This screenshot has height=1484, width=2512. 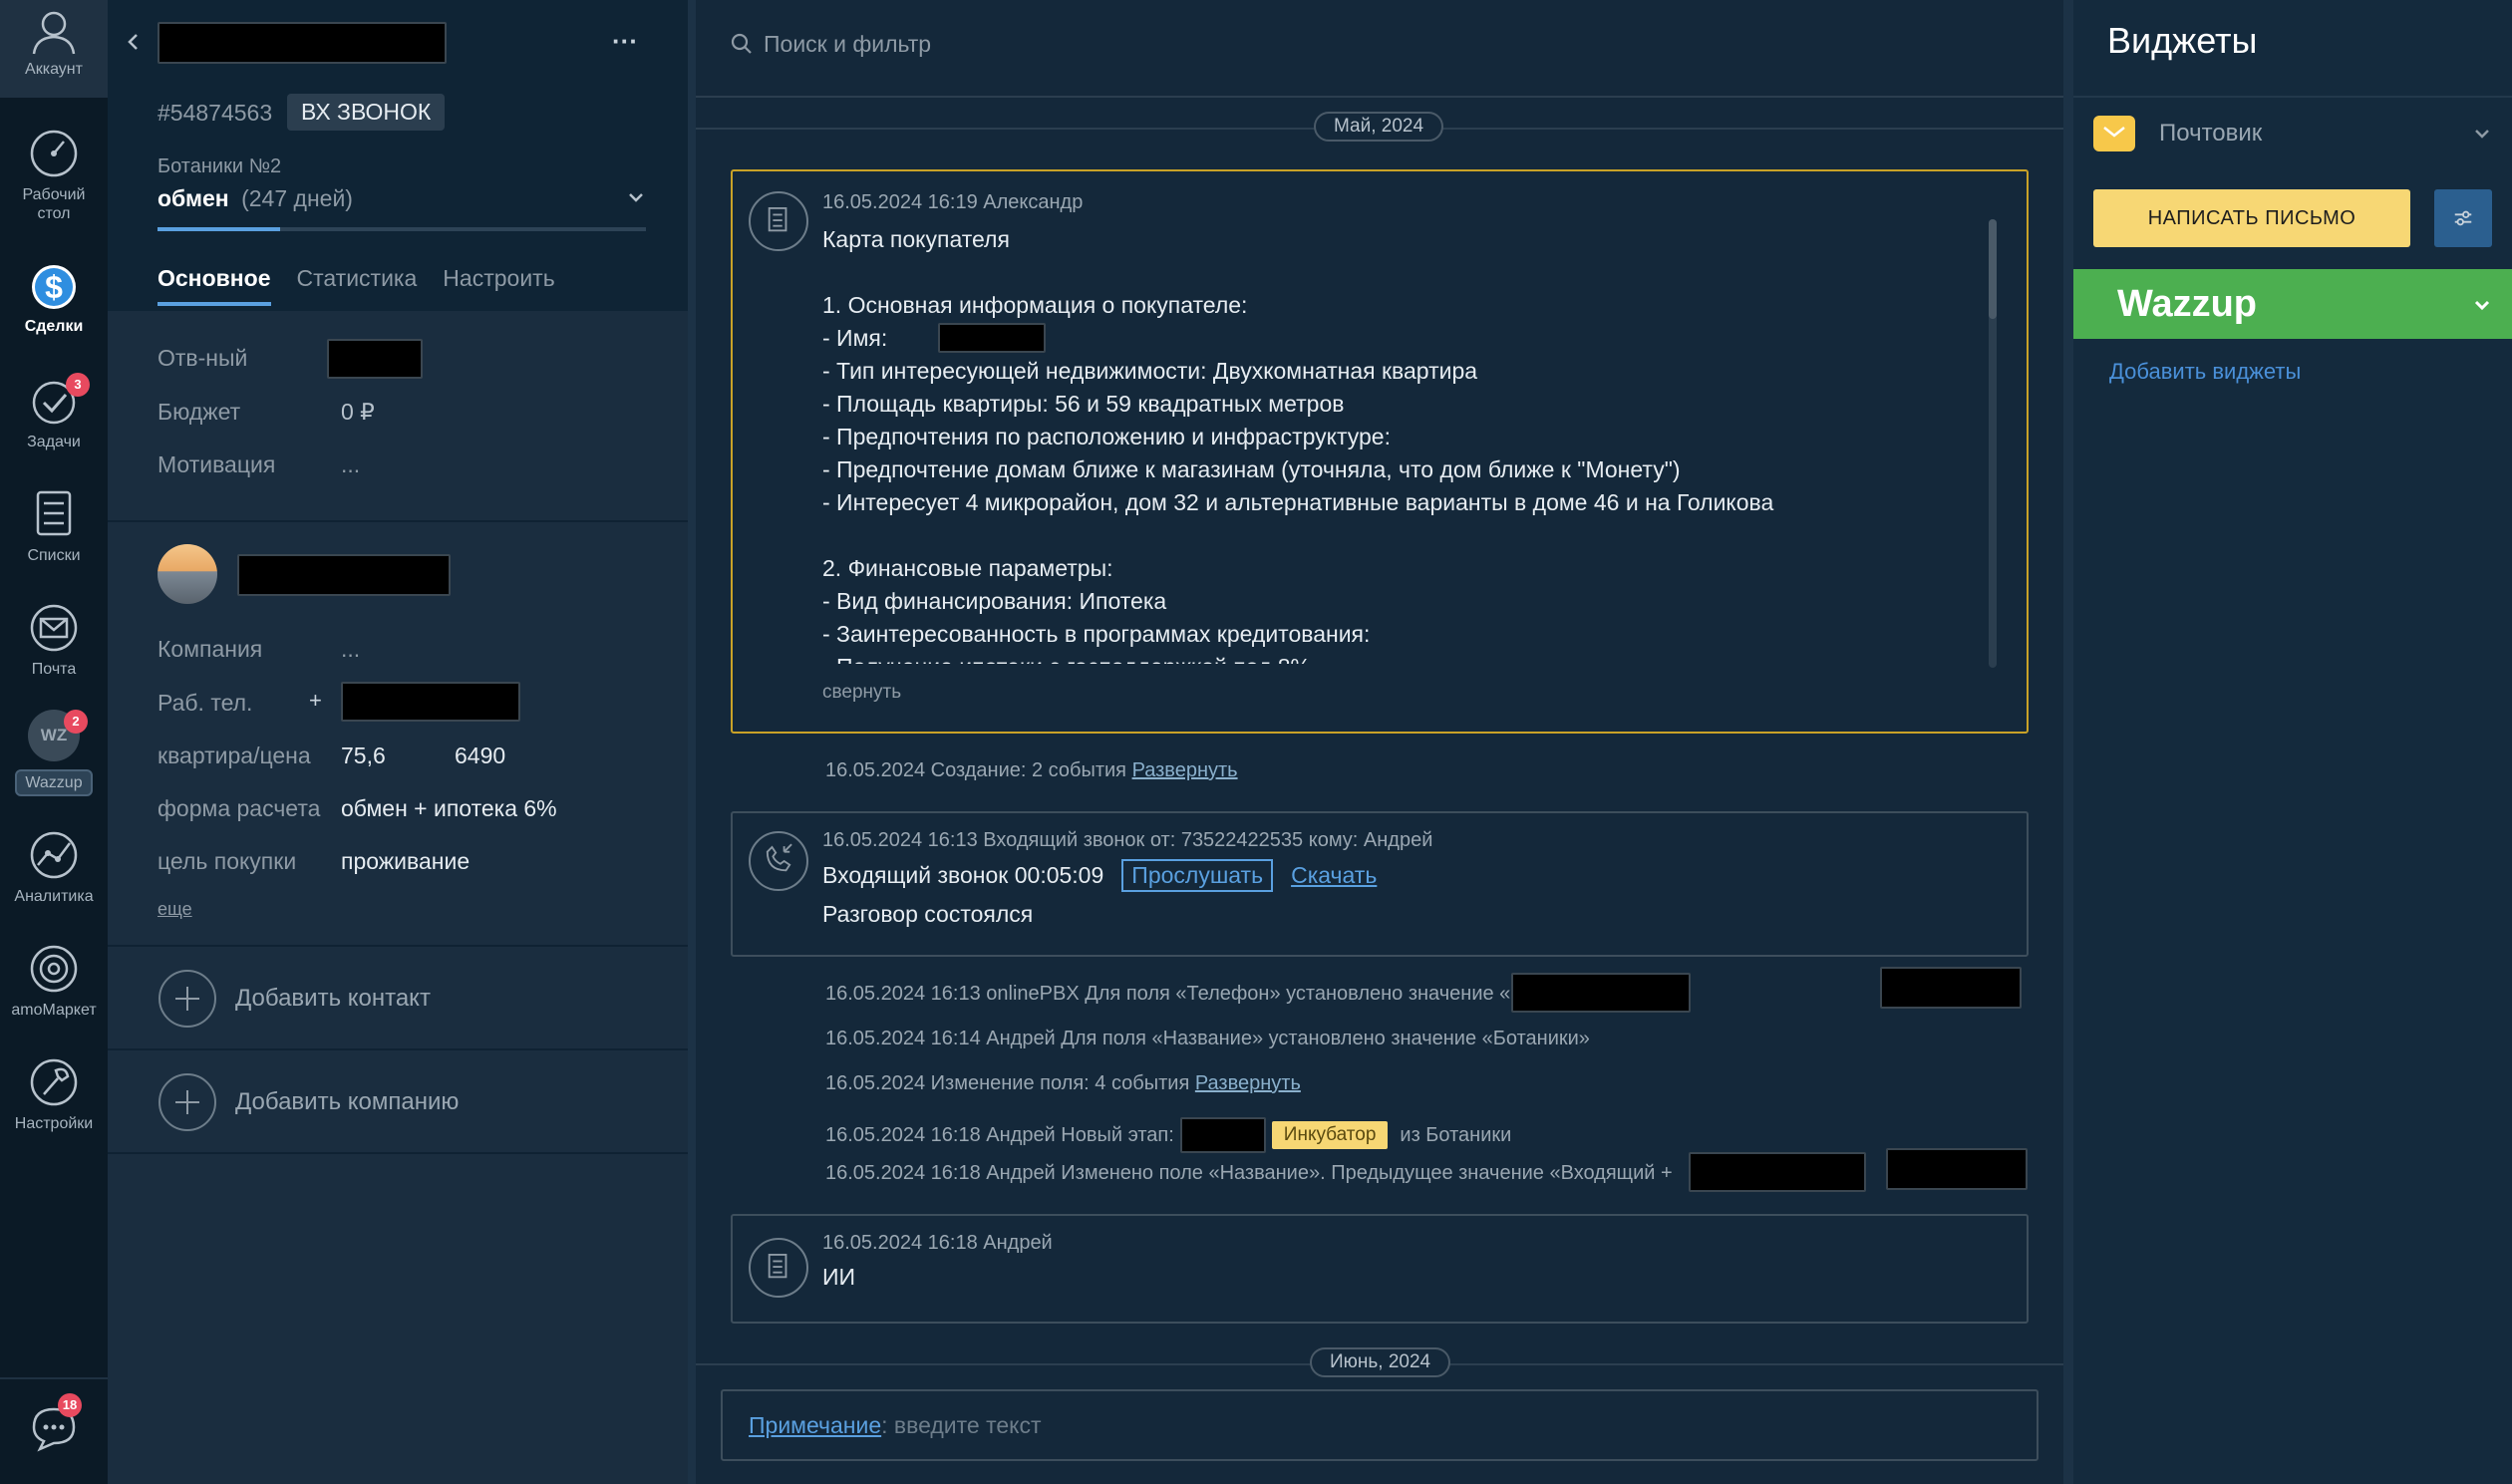 I want to click on card-tabs: Основное Статистика Настроить, so click(x=356, y=285).